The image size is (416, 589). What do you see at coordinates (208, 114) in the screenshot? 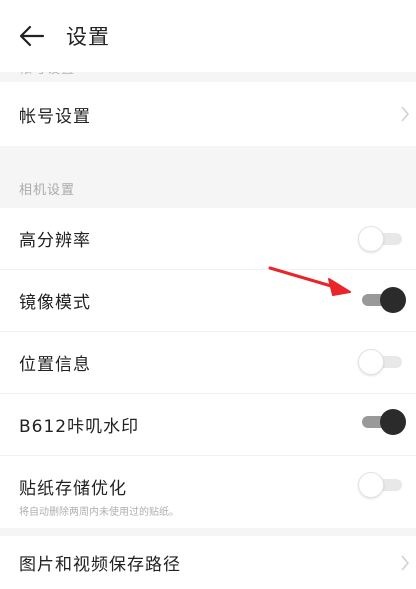
I see `account-settings-row: 帐号设置` at bounding box center [208, 114].